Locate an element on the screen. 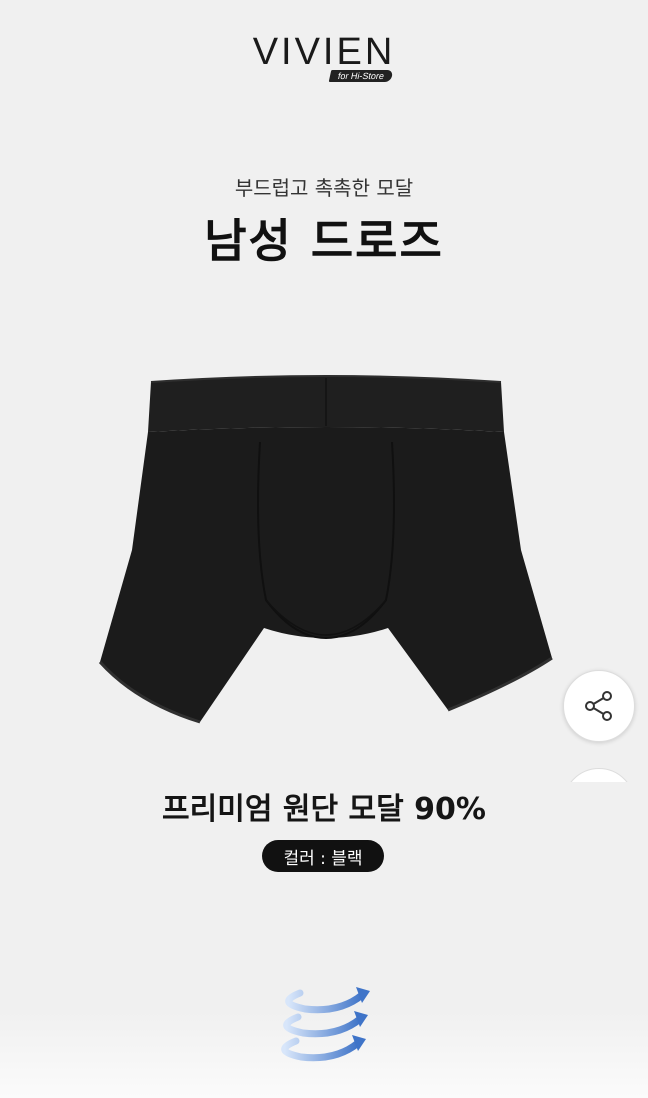  brand-name: VIVIEN is located at coordinates (324, 52).